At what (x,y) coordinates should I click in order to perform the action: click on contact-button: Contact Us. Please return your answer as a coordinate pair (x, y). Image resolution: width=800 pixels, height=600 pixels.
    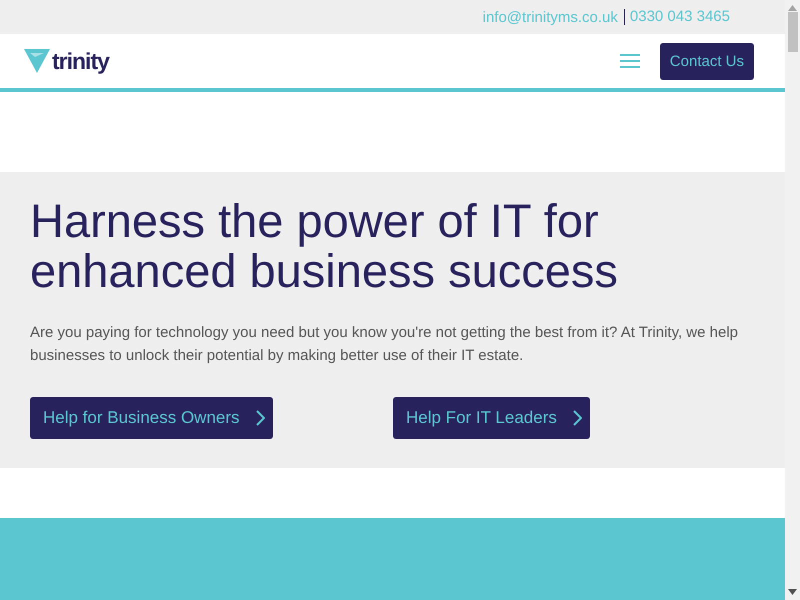
    Looking at the image, I should click on (707, 61).